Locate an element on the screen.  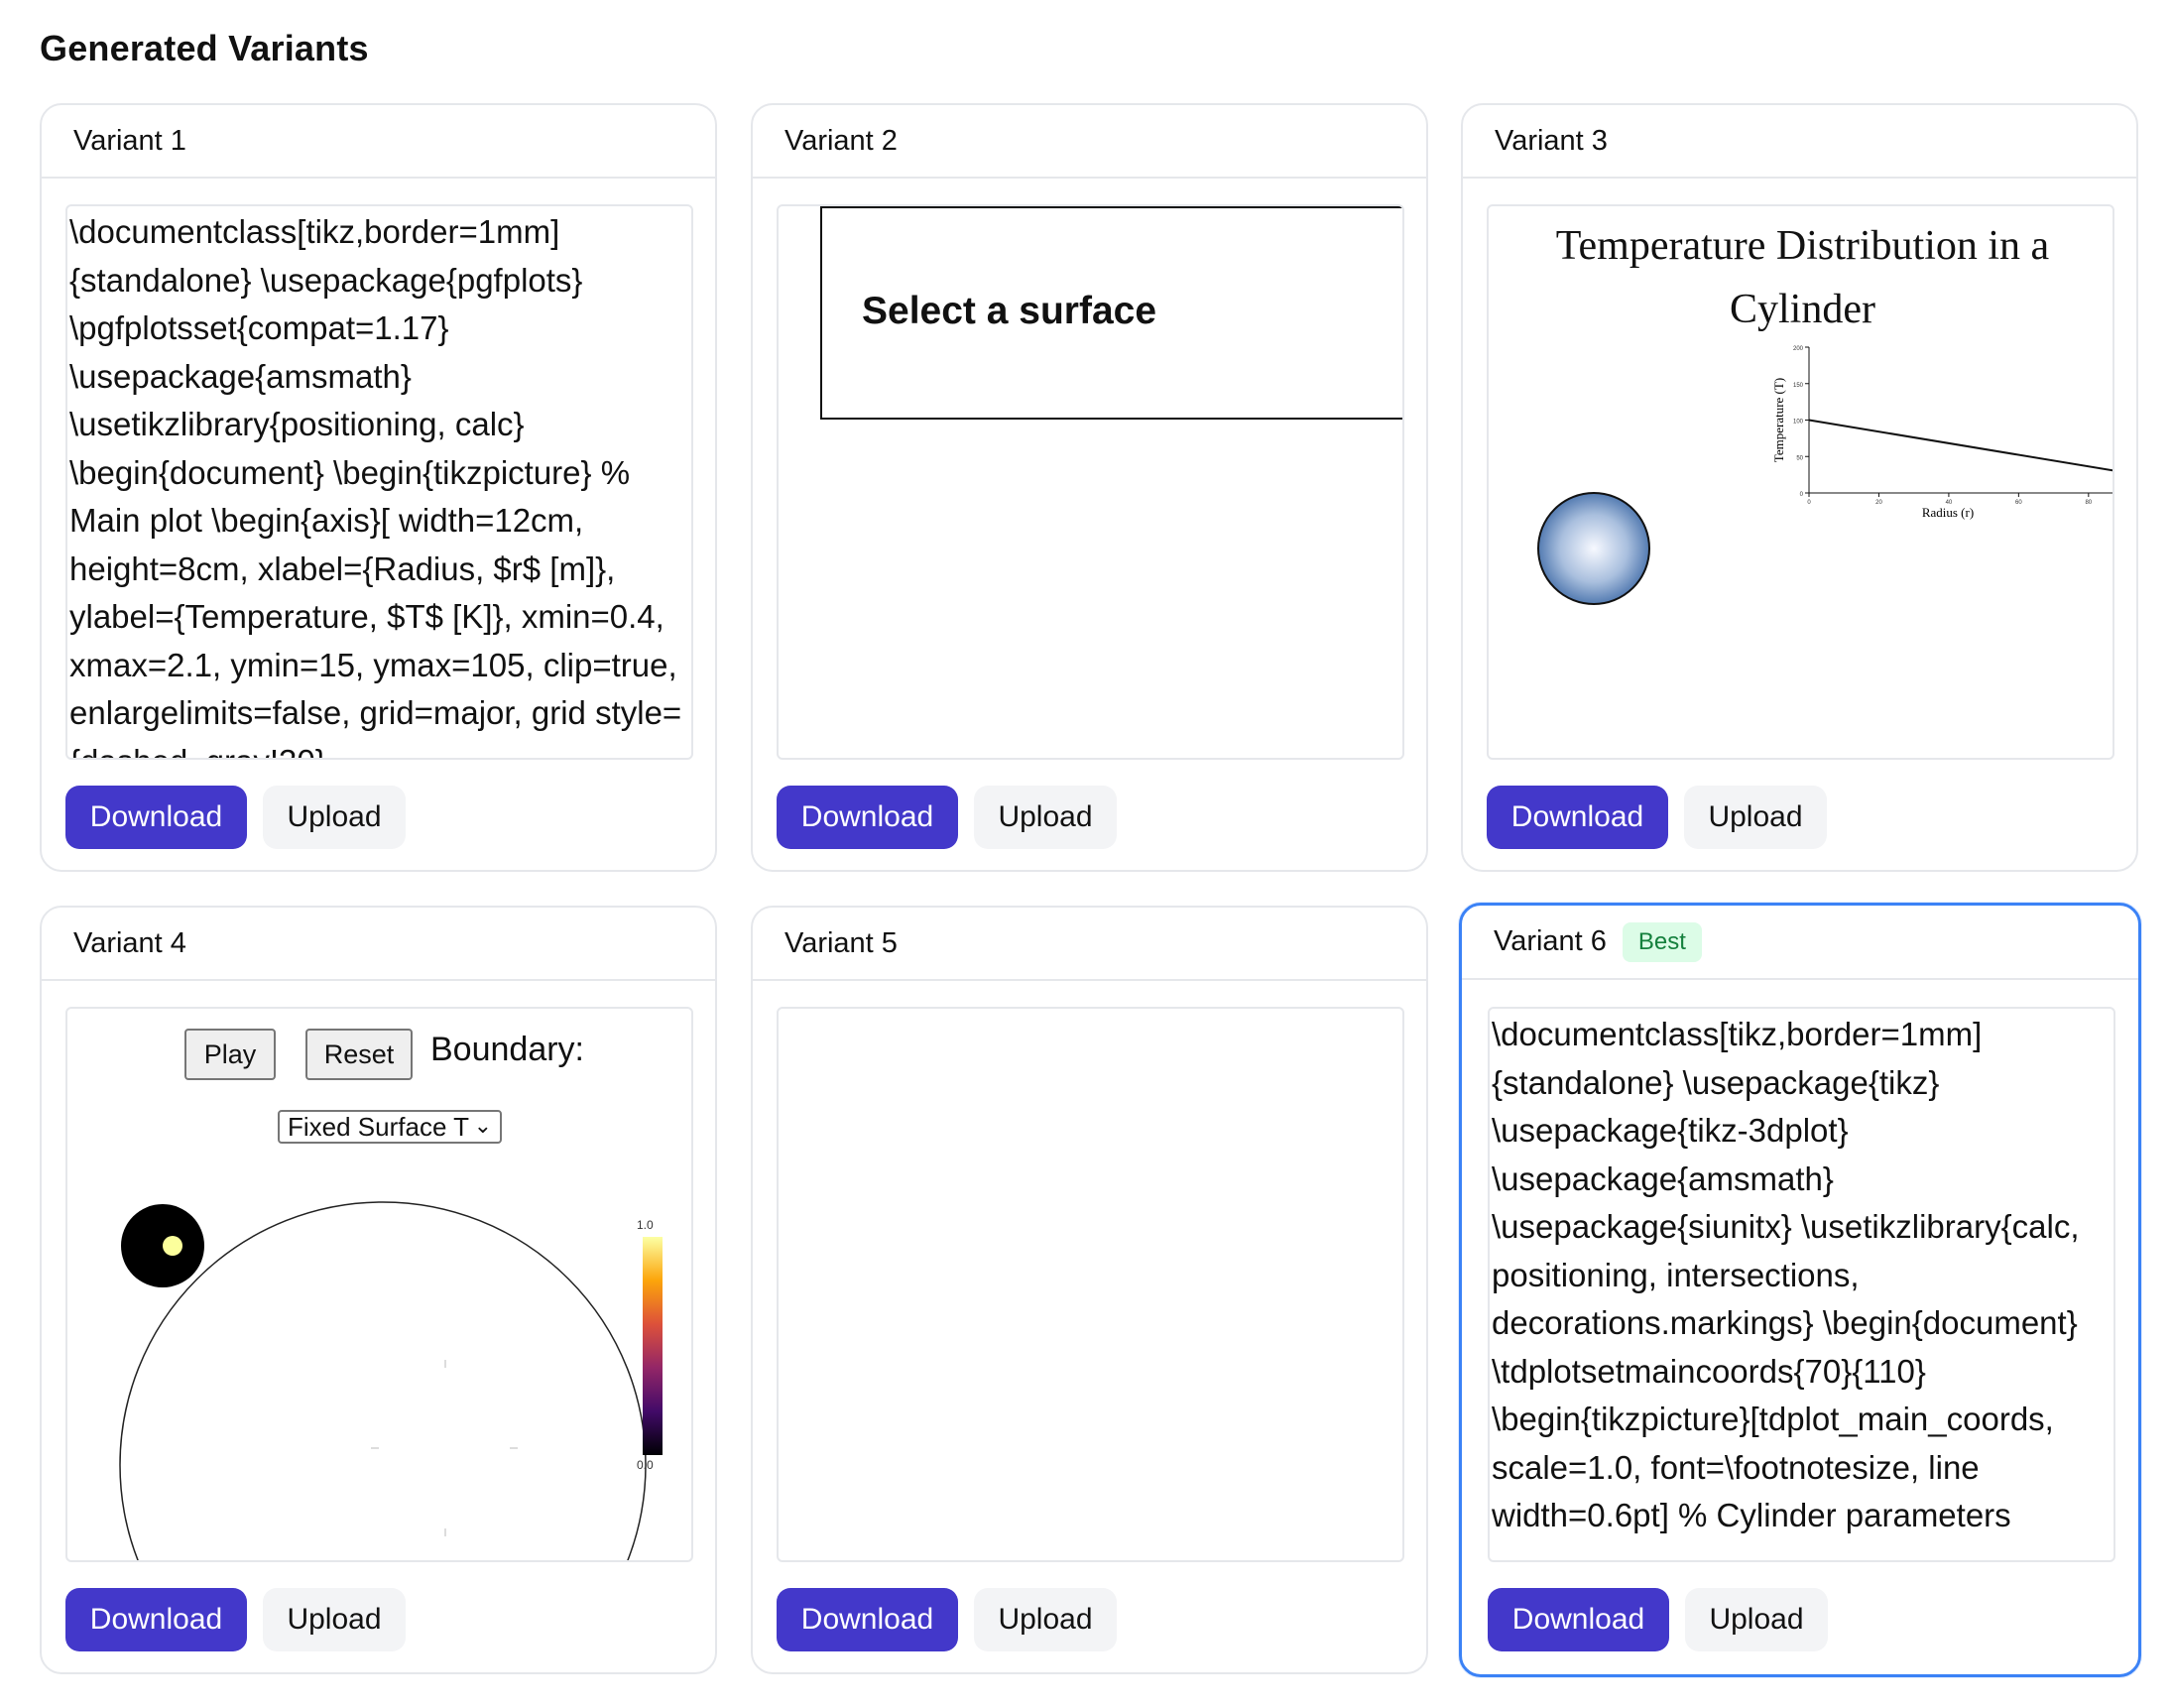
best-badge: Best is located at coordinates (1662, 941).